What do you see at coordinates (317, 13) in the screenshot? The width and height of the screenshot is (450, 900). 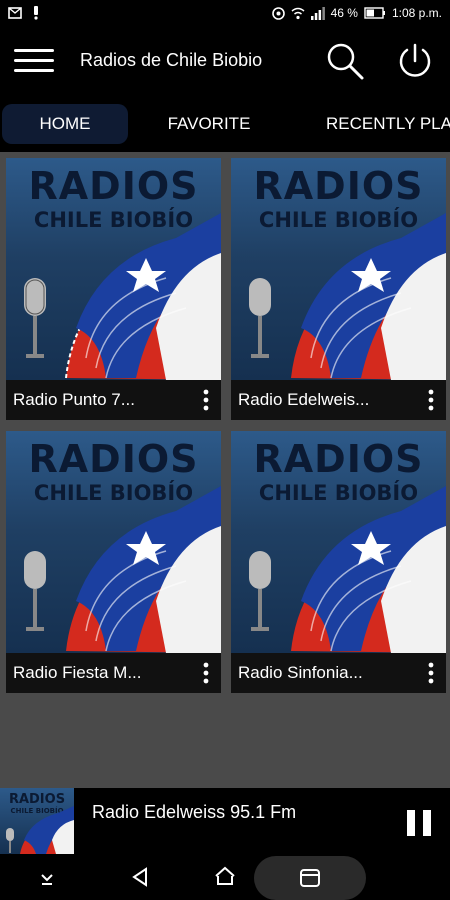 I see `signal-icon` at bounding box center [317, 13].